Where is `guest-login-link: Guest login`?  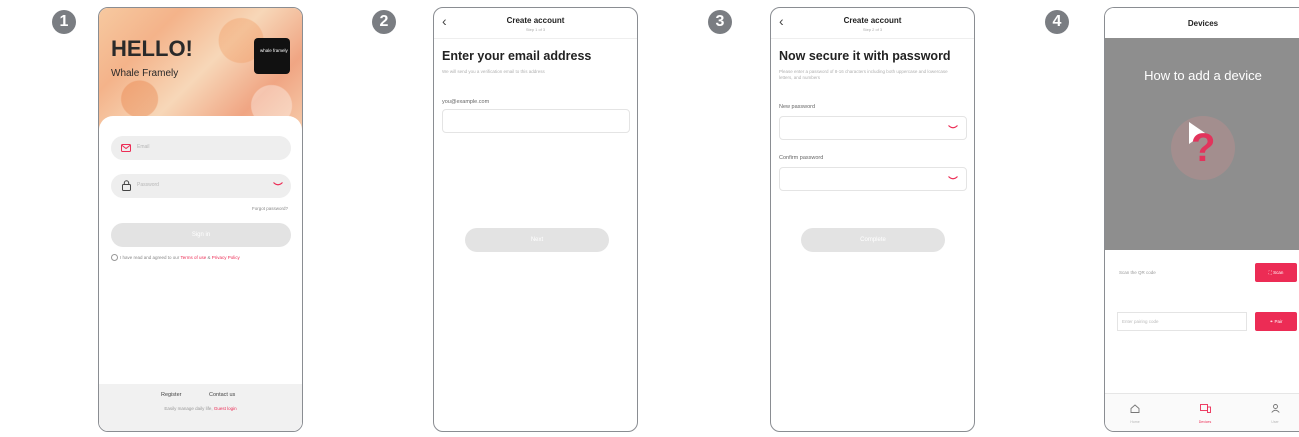 guest-login-link: Guest login is located at coordinates (225, 408).